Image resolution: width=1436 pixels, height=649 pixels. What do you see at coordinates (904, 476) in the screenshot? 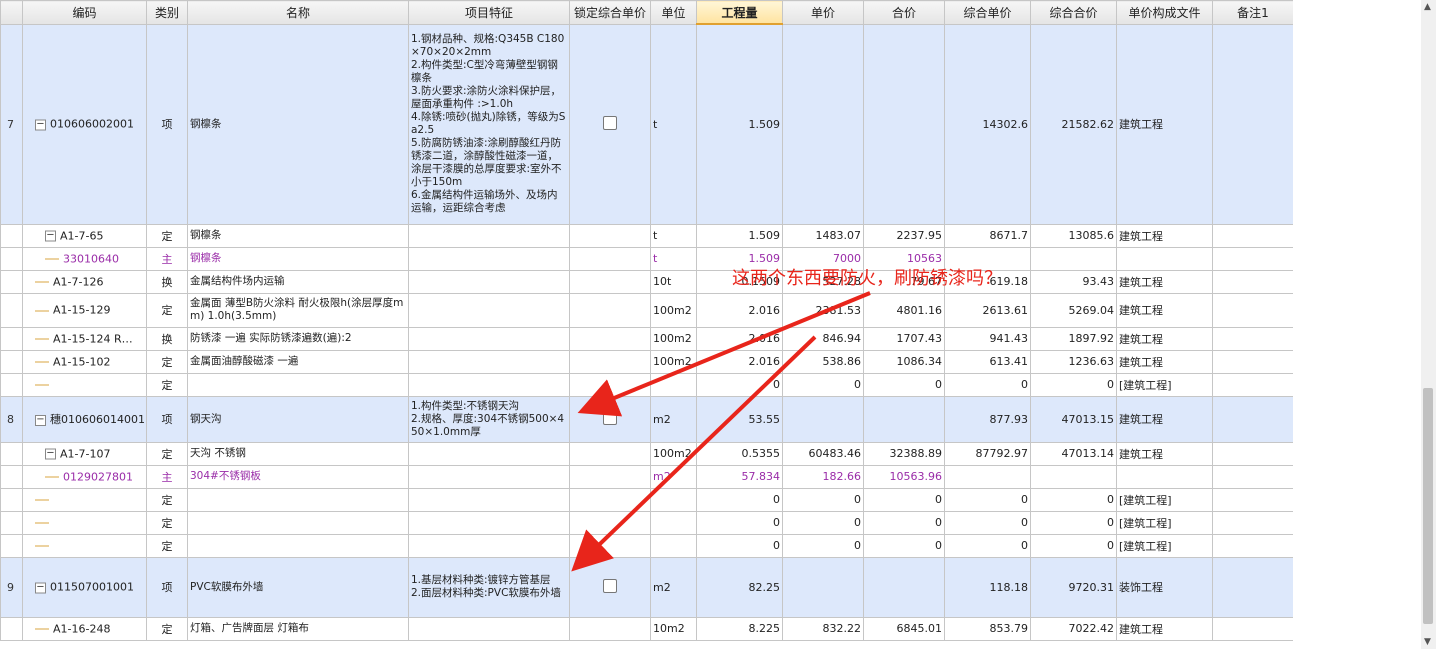
I see `total-cell: 10563.96` at bounding box center [904, 476].